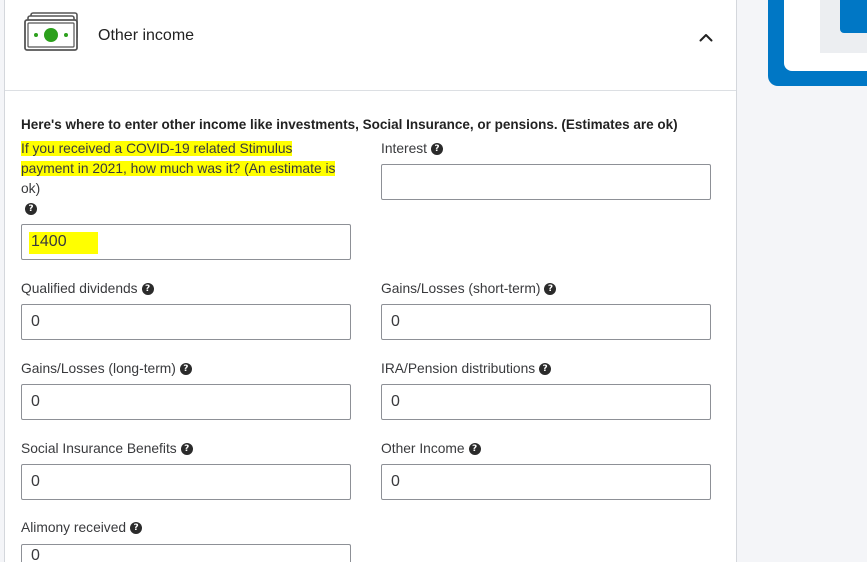  What do you see at coordinates (404, 148) in the screenshot?
I see `interest-label: Interest` at bounding box center [404, 148].